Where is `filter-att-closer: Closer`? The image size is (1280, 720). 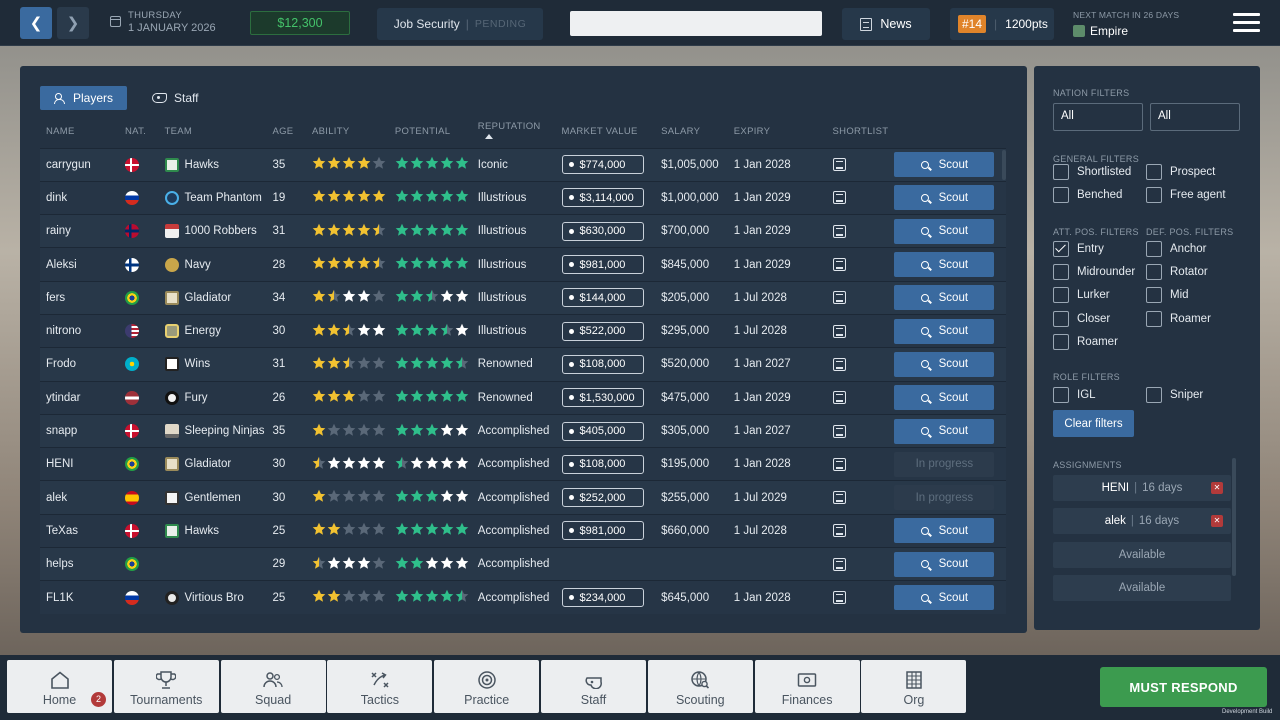 filter-att-closer: Closer is located at coordinates (1081, 318).